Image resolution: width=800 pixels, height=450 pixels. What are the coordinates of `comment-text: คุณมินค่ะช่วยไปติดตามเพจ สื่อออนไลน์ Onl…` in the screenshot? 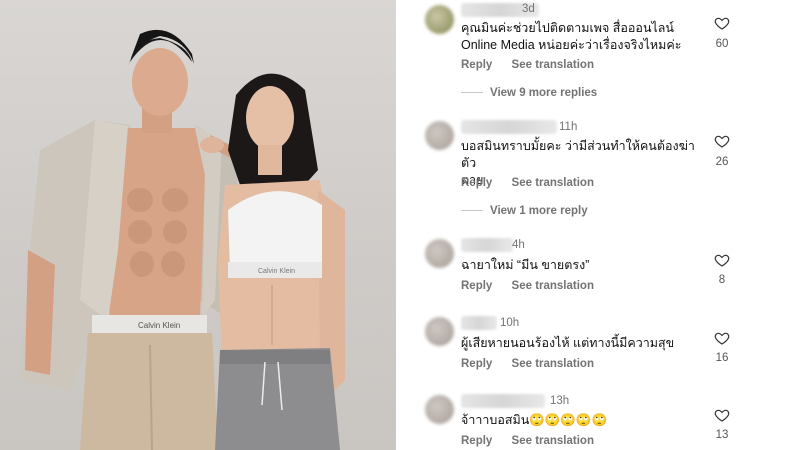 It's located at (581, 37).